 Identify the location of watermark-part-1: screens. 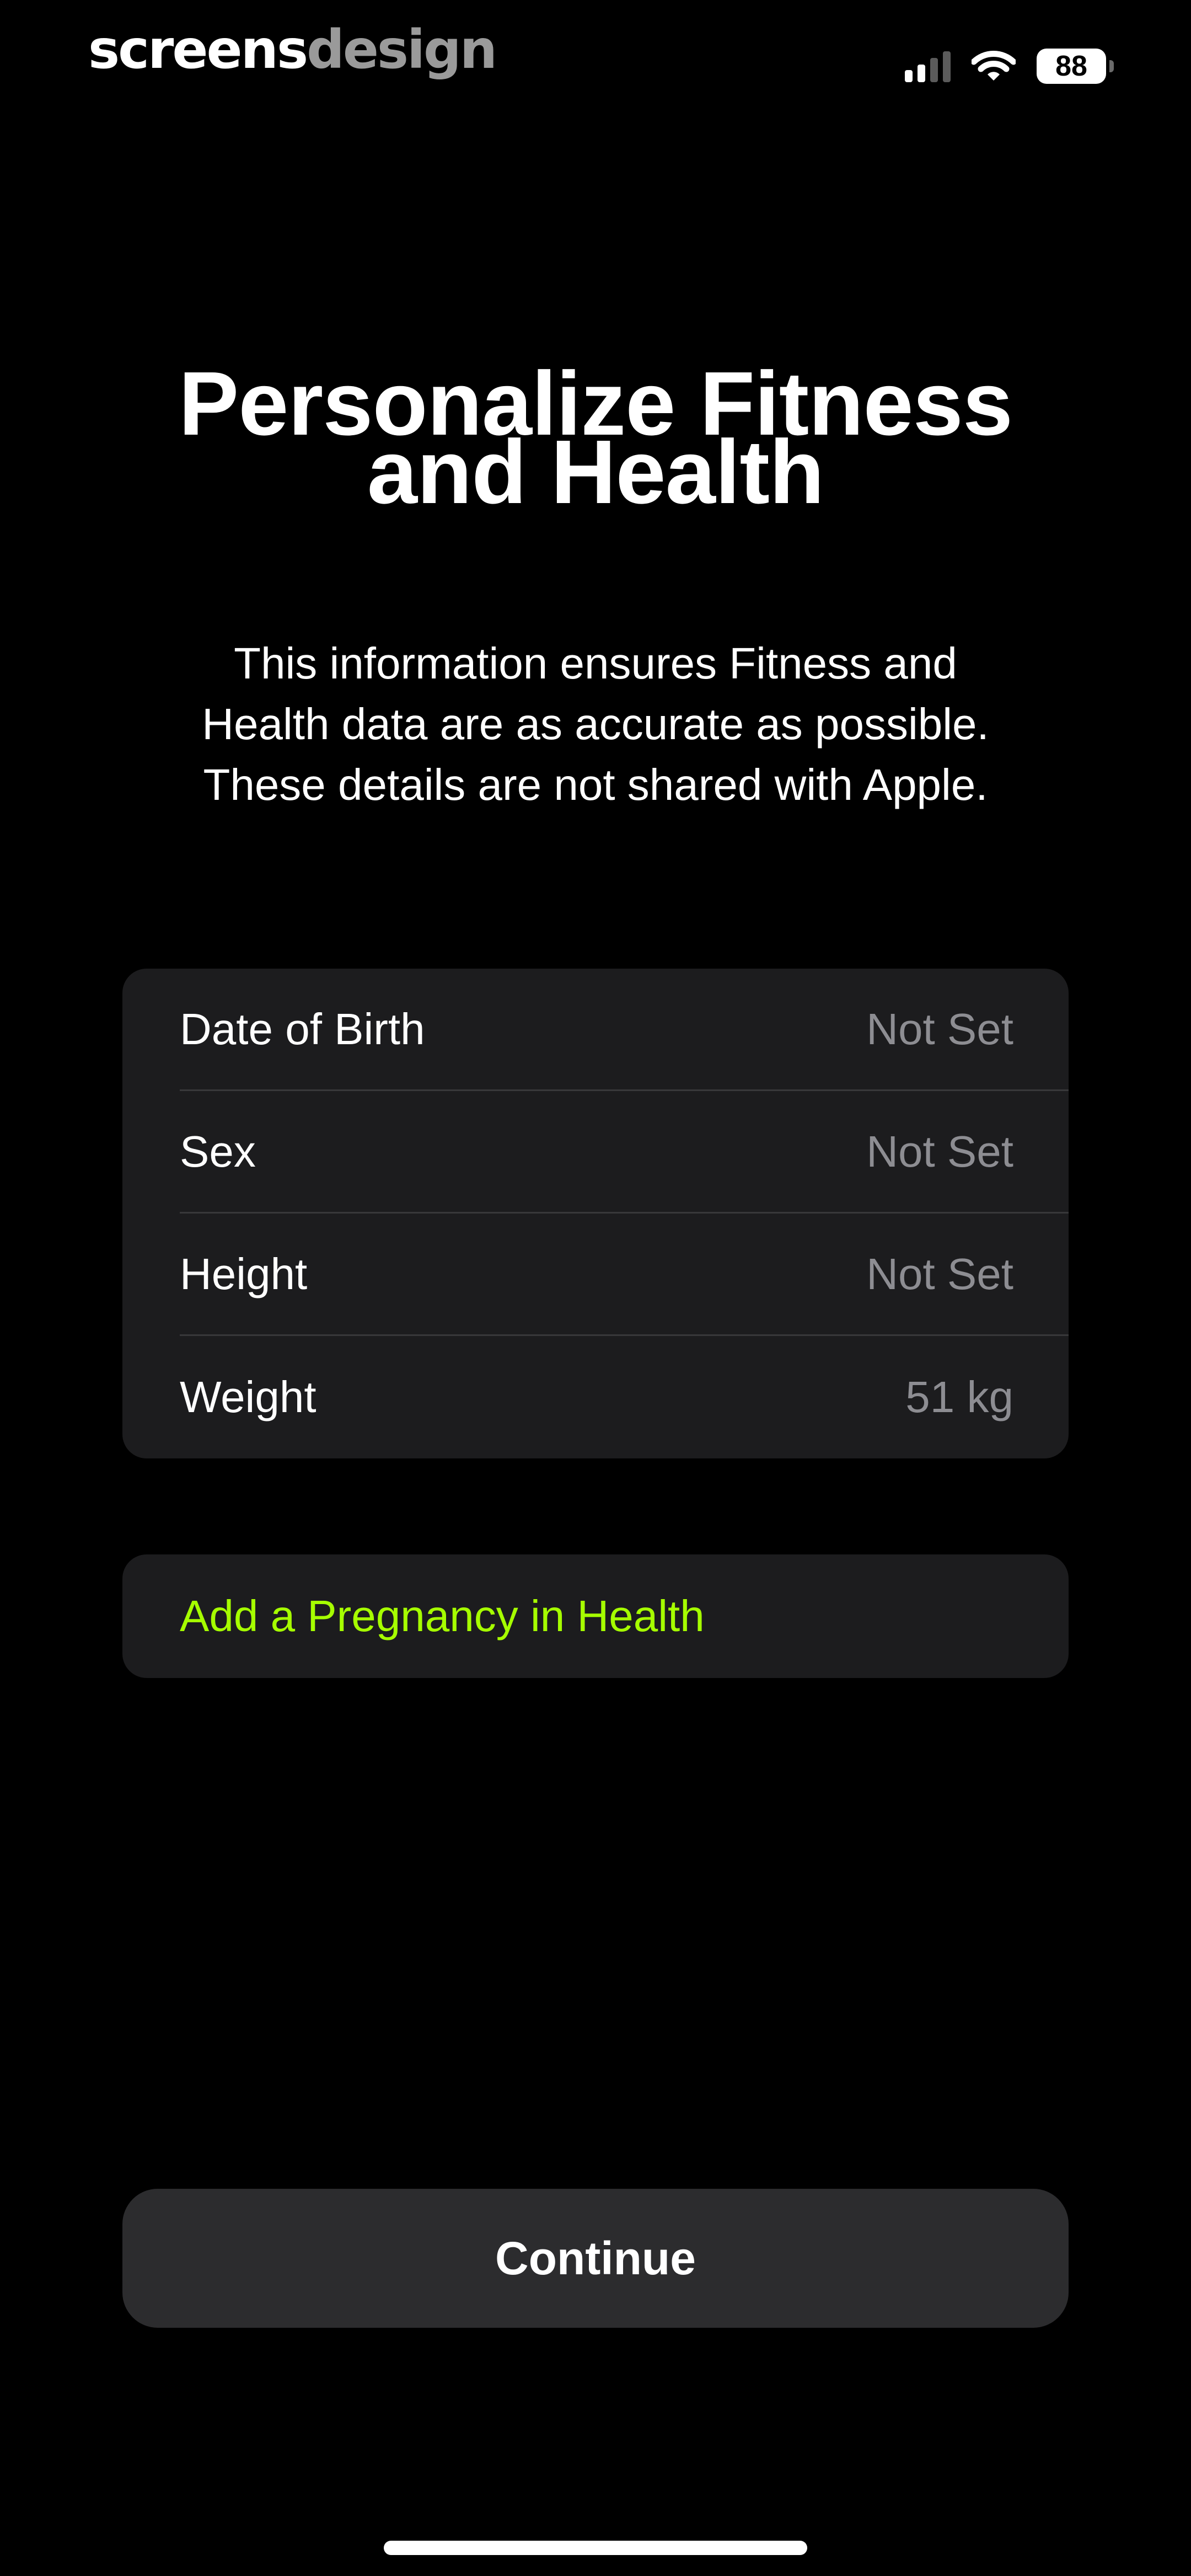
(198, 50).